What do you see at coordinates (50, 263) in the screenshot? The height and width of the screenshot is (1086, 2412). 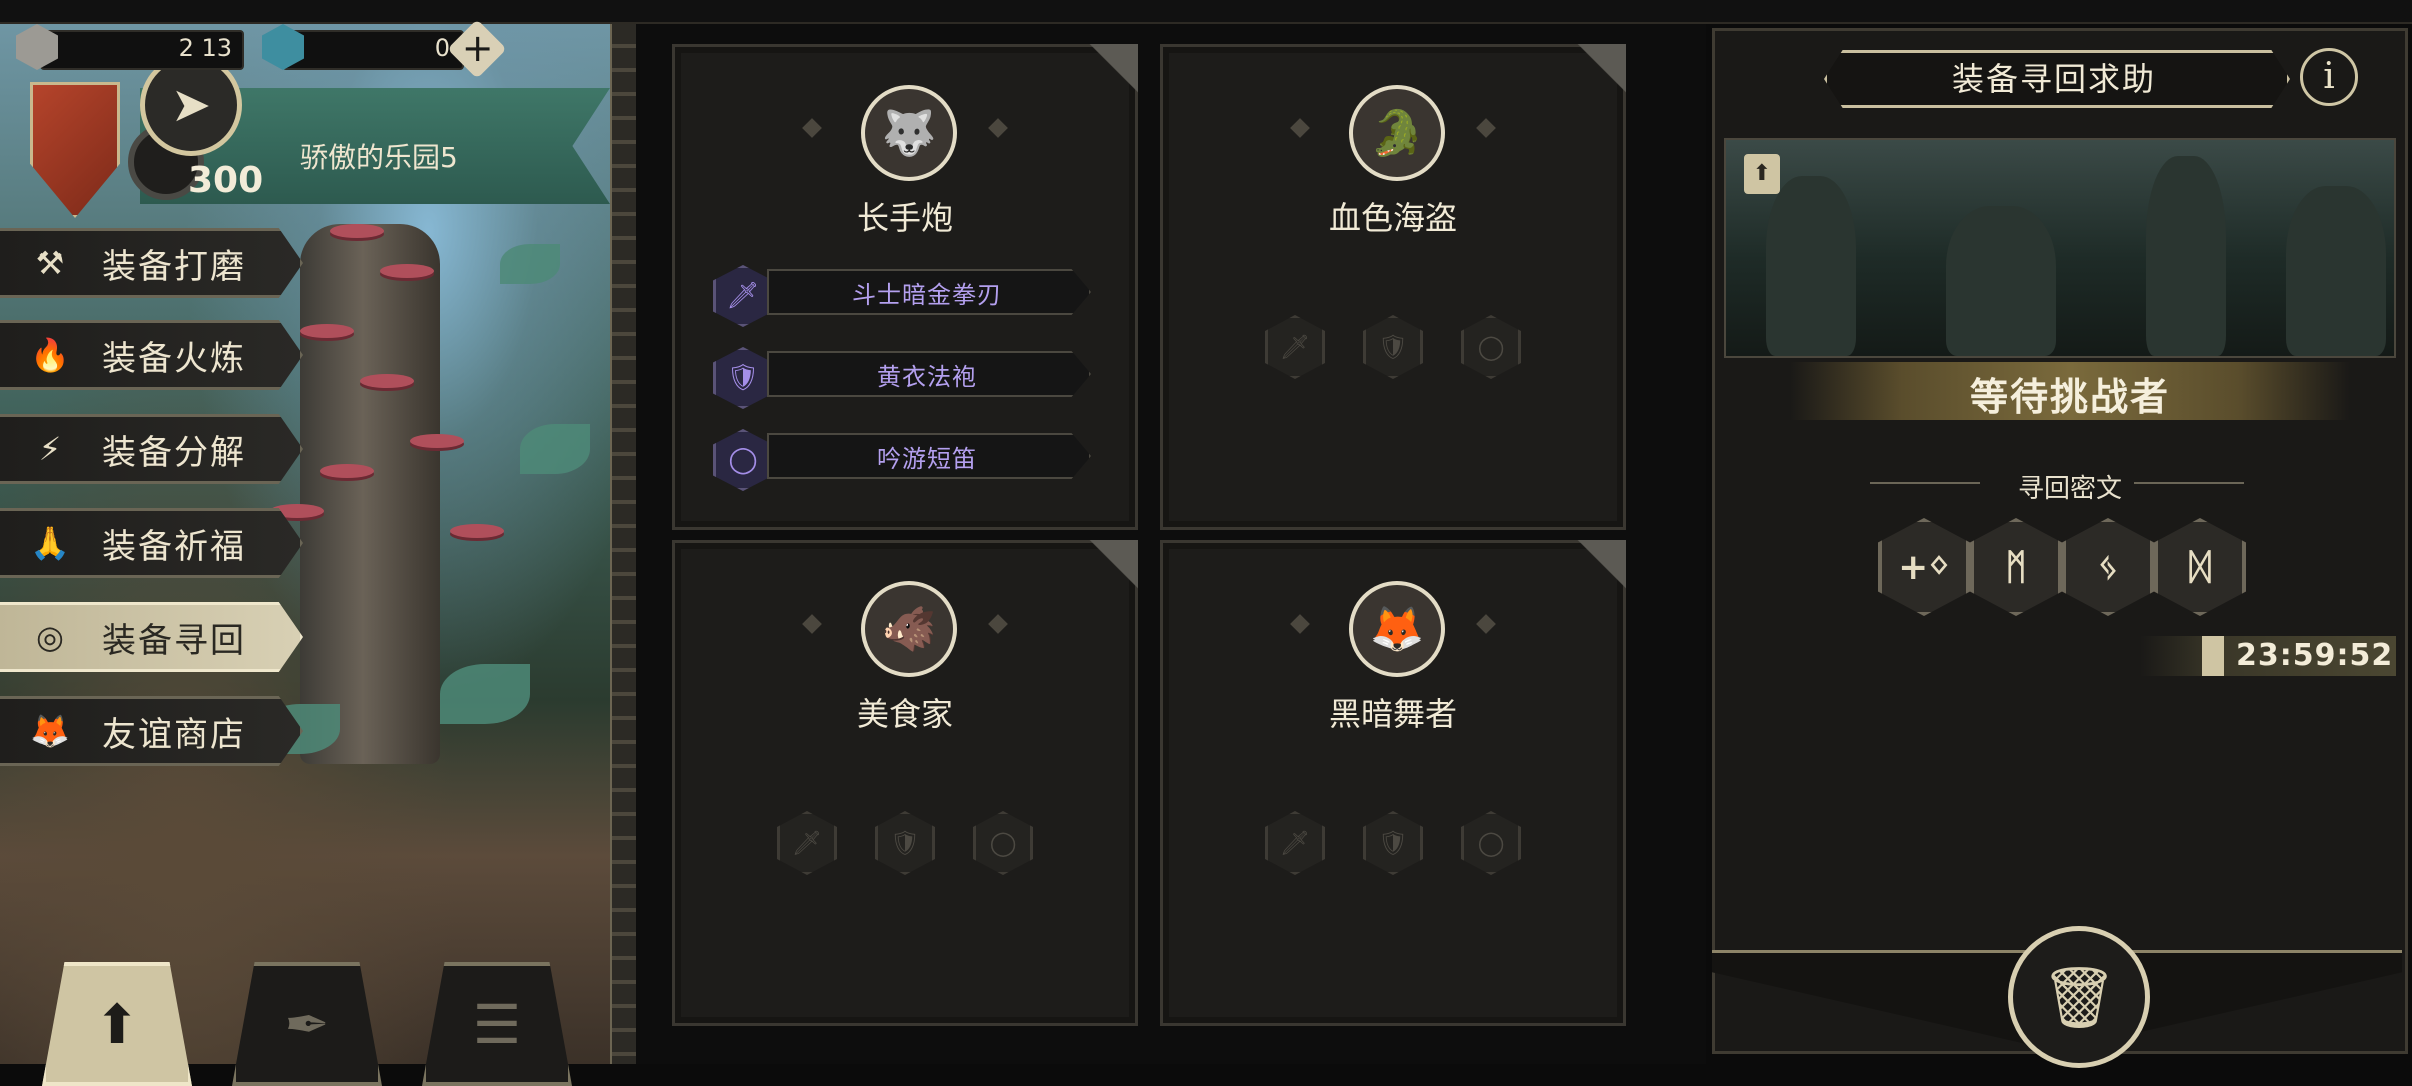 I see `hammer-icon: ⚒` at bounding box center [50, 263].